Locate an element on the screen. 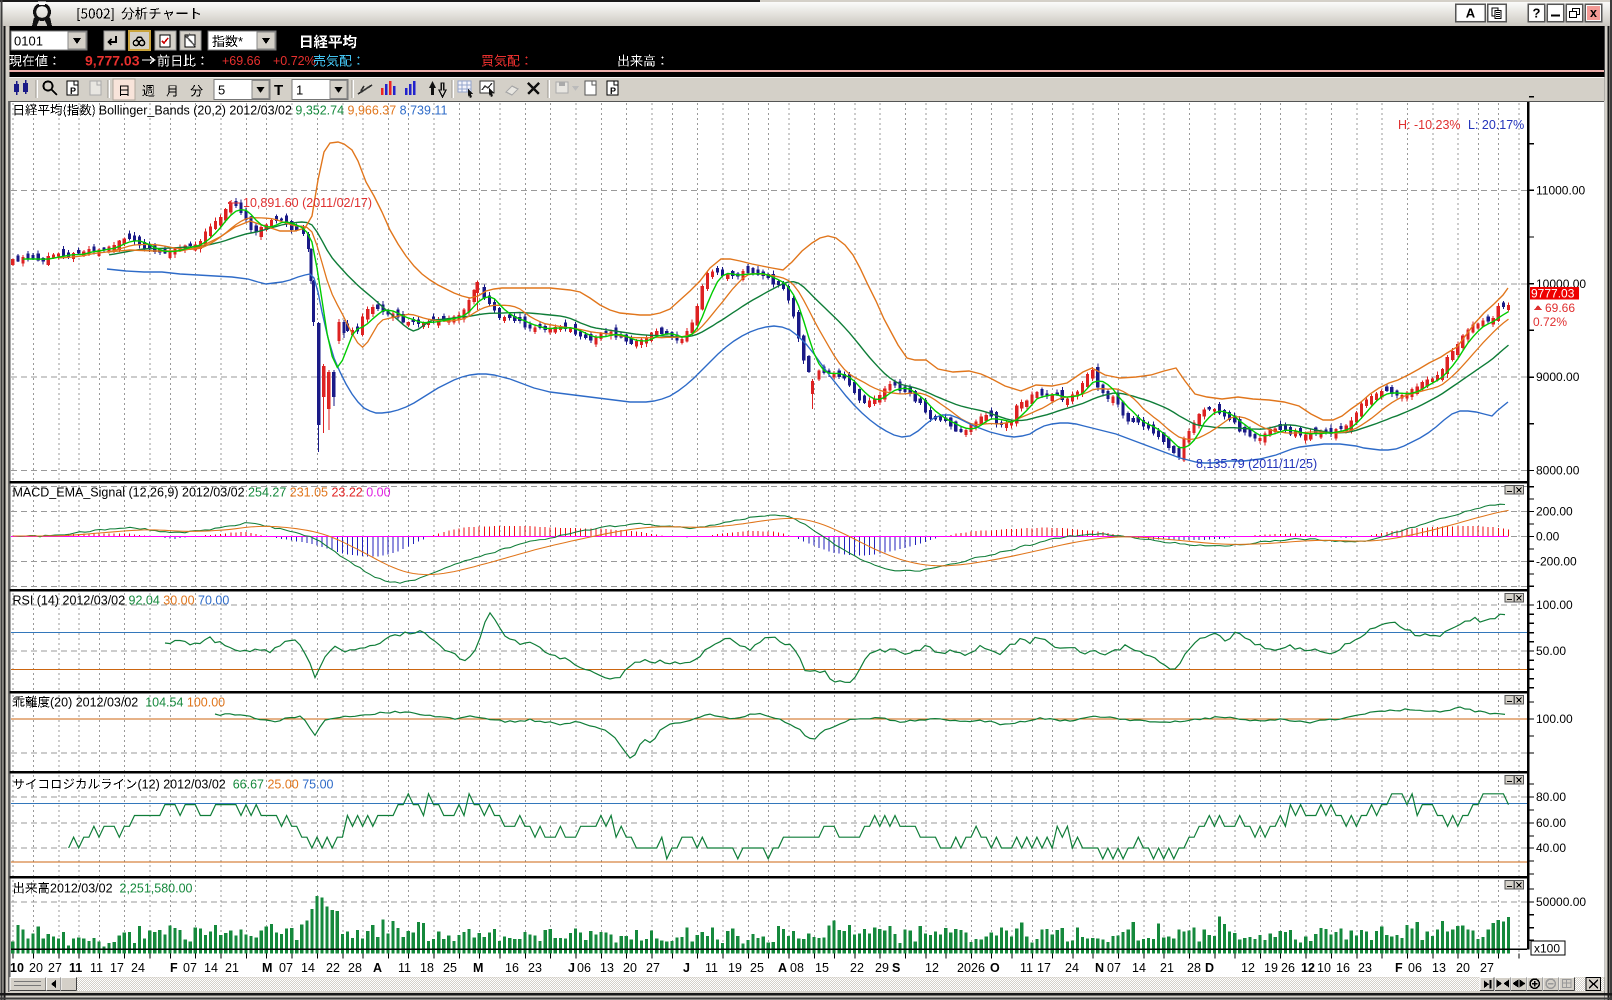  svg-text: 29 is located at coordinates (882, 968).